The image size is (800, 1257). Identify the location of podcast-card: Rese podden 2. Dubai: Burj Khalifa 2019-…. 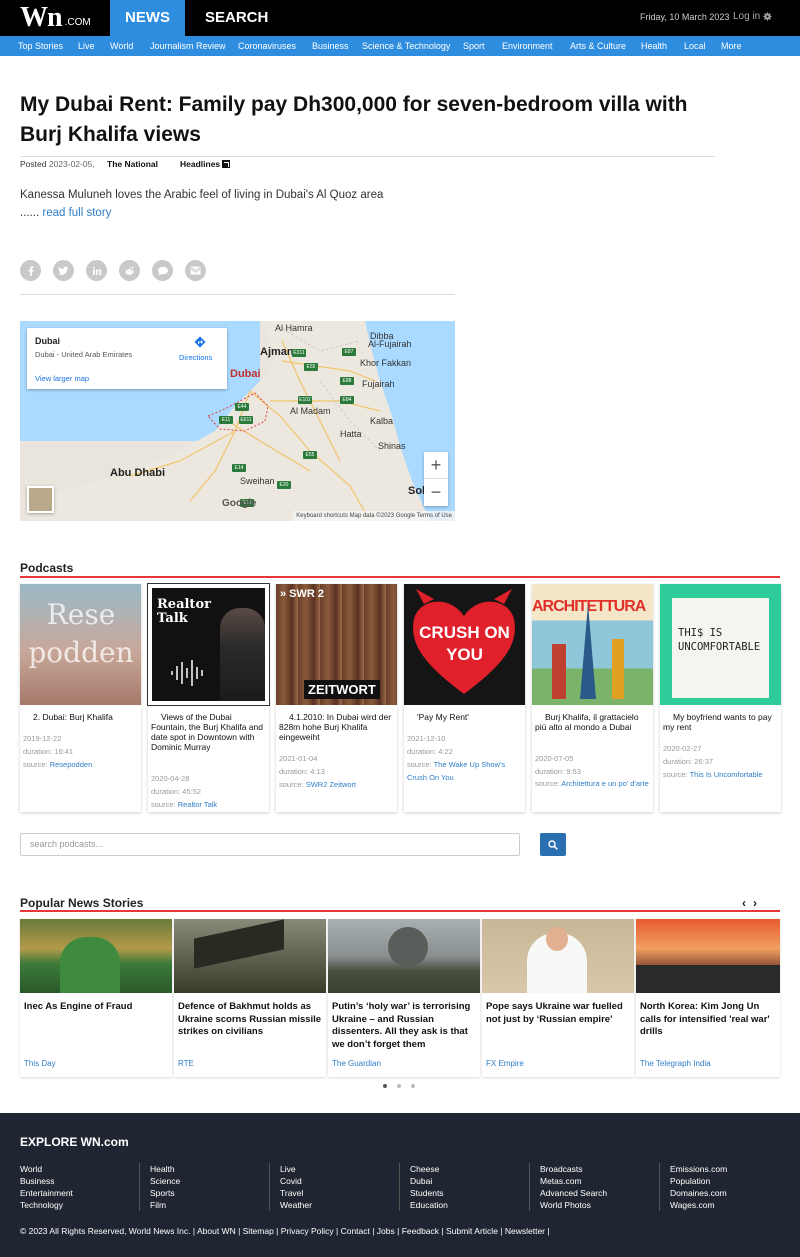
(80, 698).